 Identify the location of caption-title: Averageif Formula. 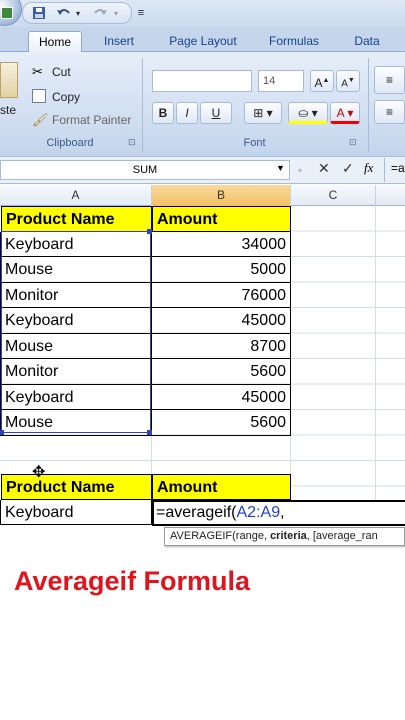
(132, 581).